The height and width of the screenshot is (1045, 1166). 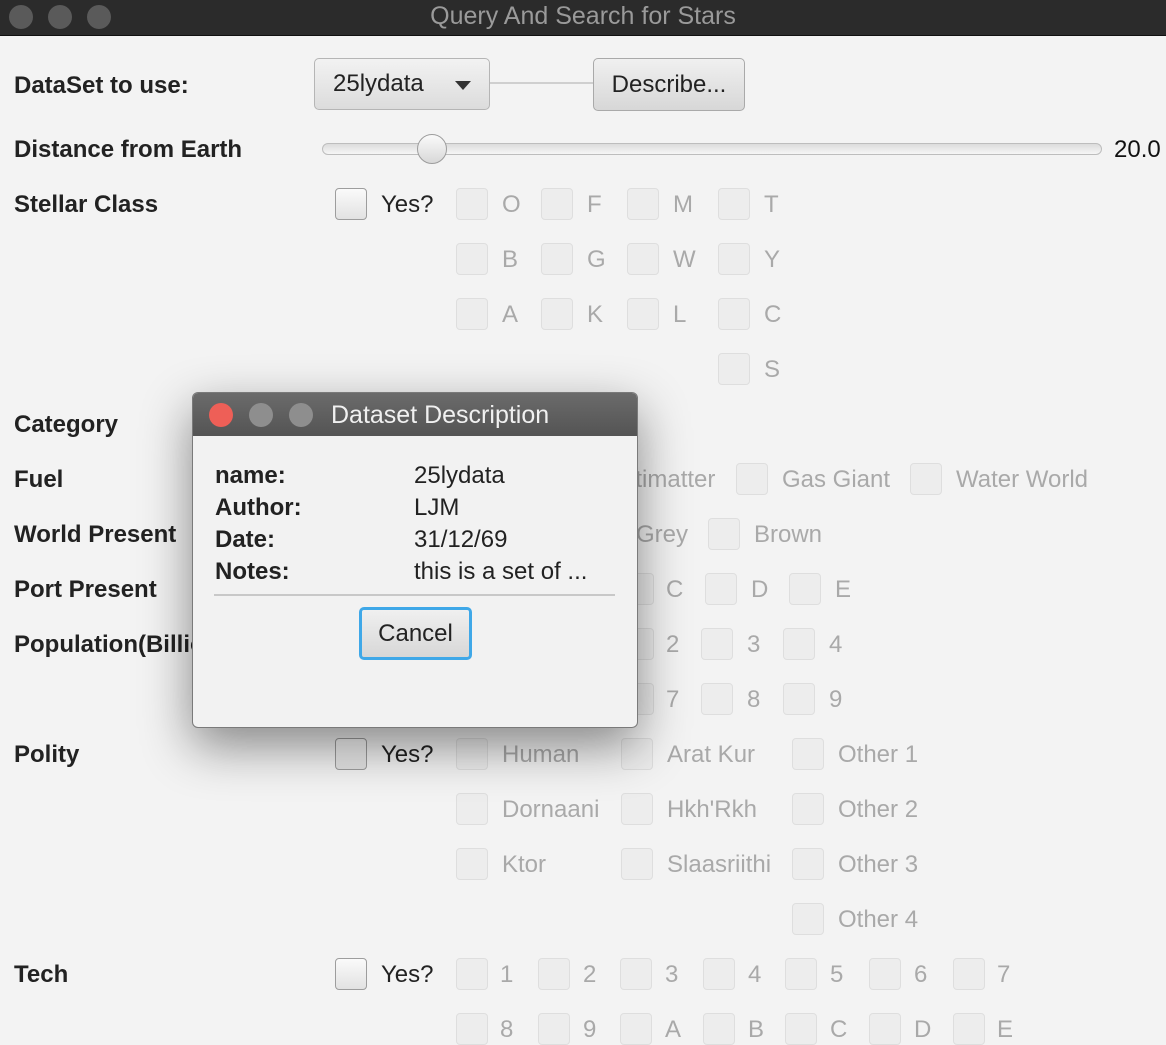 What do you see at coordinates (734, 314) in the screenshot?
I see `stellar-checkbox-c` at bounding box center [734, 314].